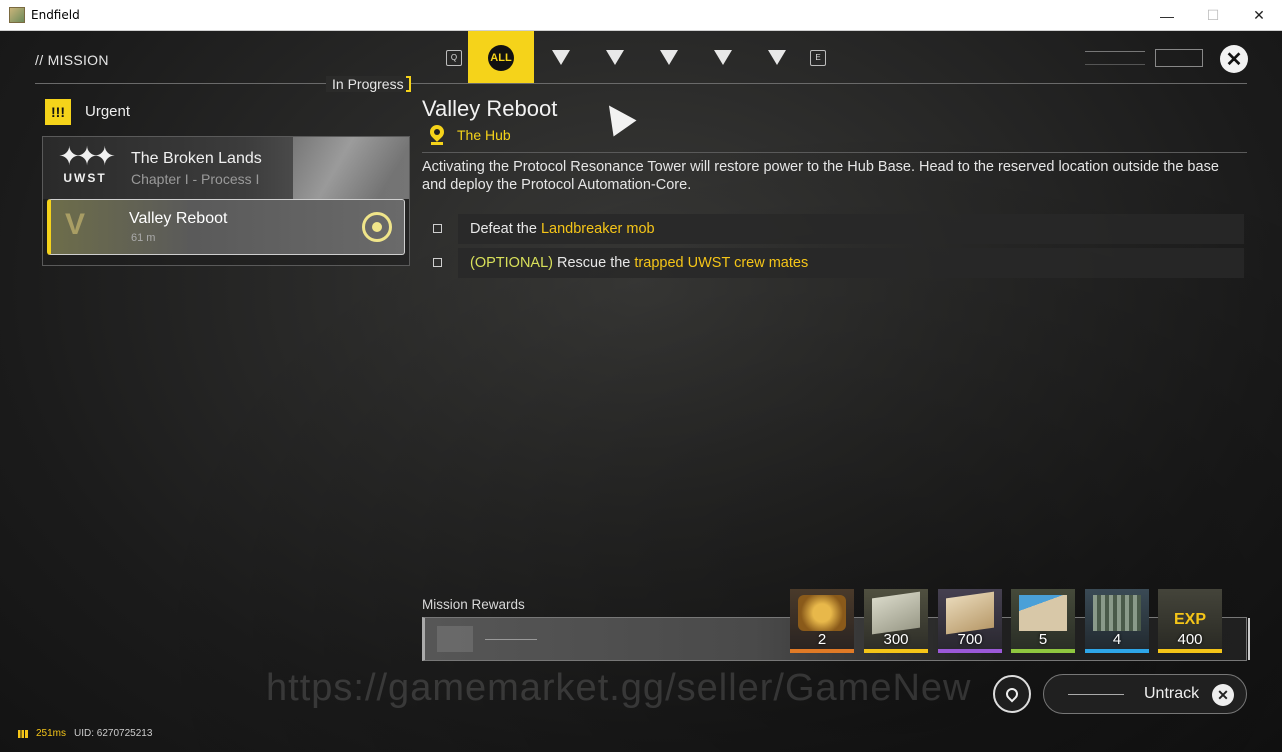  I want to click on ping-value: 251ms, so click(51, 733).